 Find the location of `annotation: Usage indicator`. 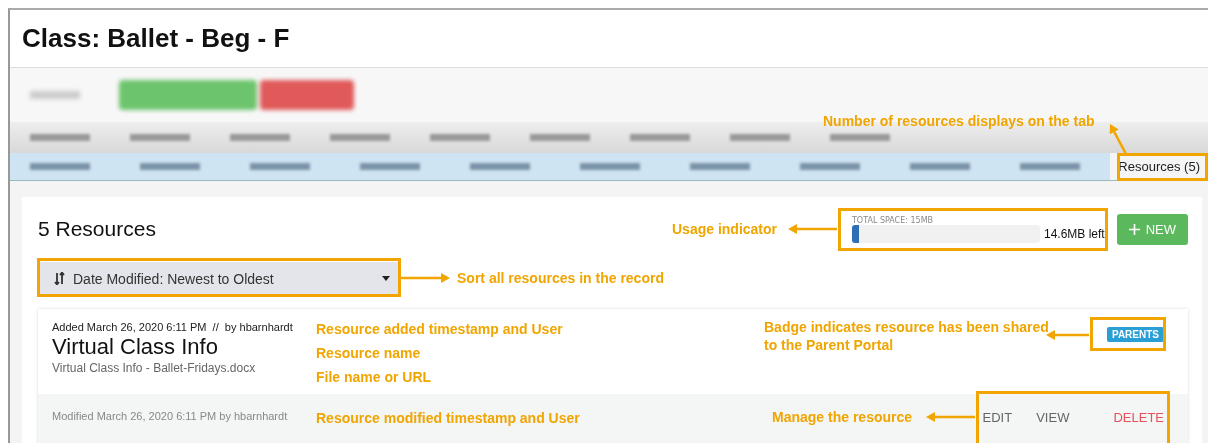

annotation: Usage indicator is located at coordinates (725, 229).